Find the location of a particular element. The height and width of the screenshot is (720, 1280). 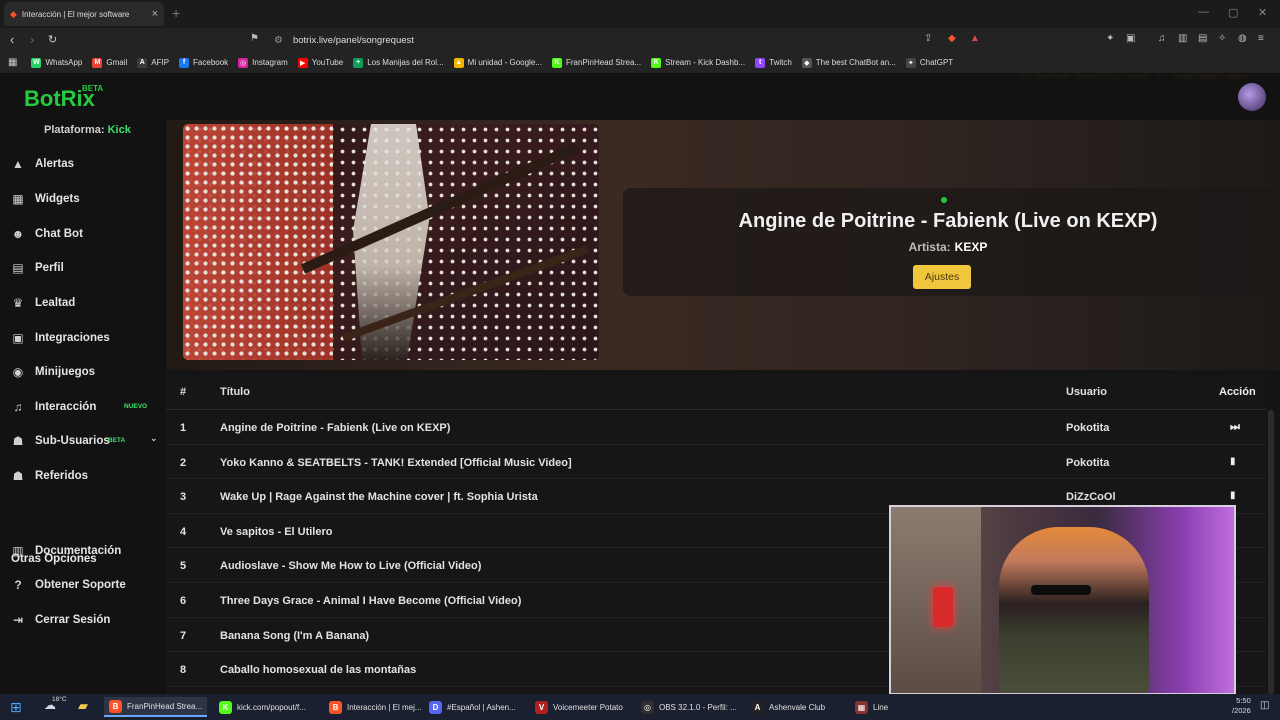

discord-icon: D is located at coordinates (435, 707).